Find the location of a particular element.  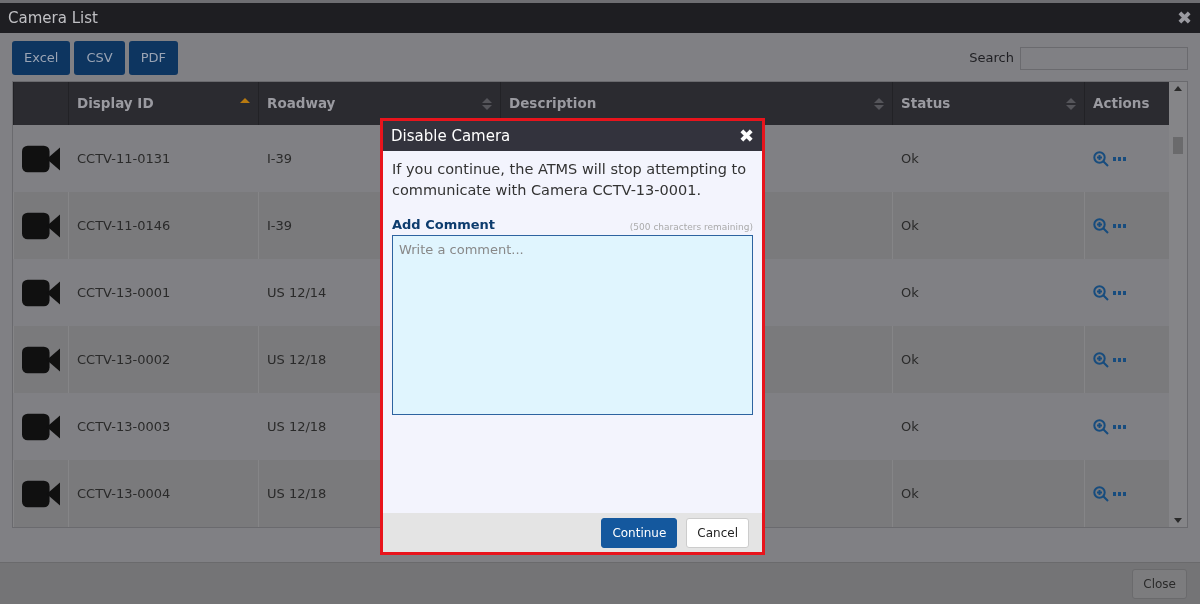

characters-remaining: (500 characters remaining) is located at coordinates (691, 228).